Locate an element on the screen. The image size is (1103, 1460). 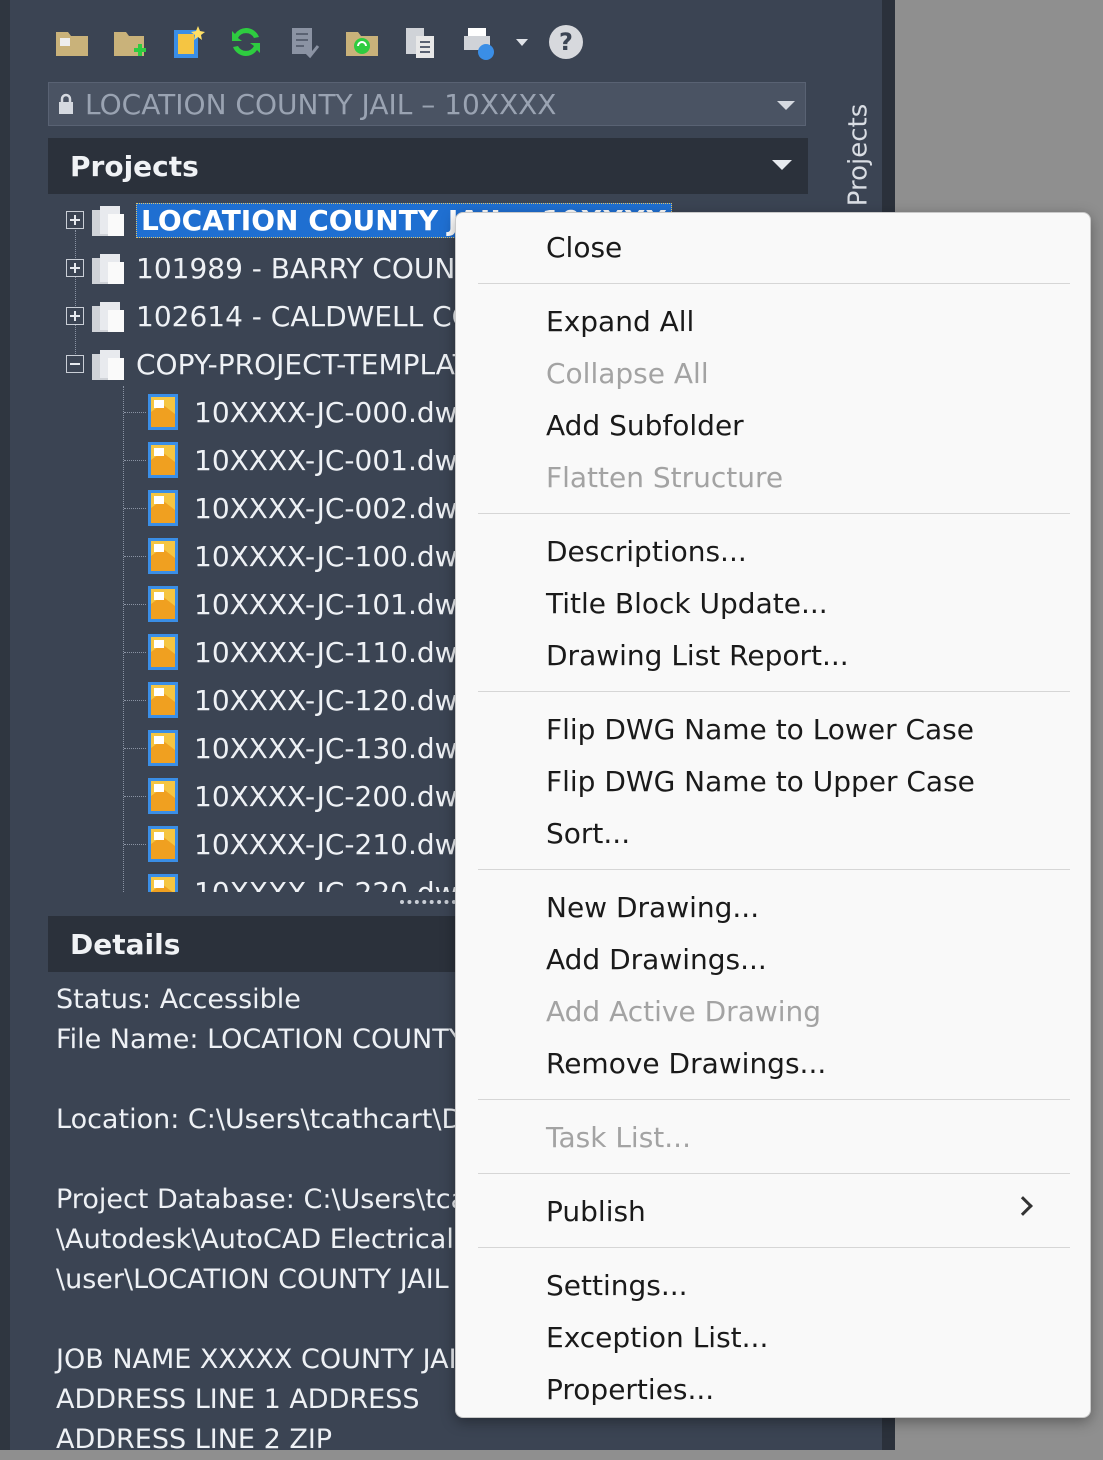
project-toolbar: ? is located at coordinates (319, 42).